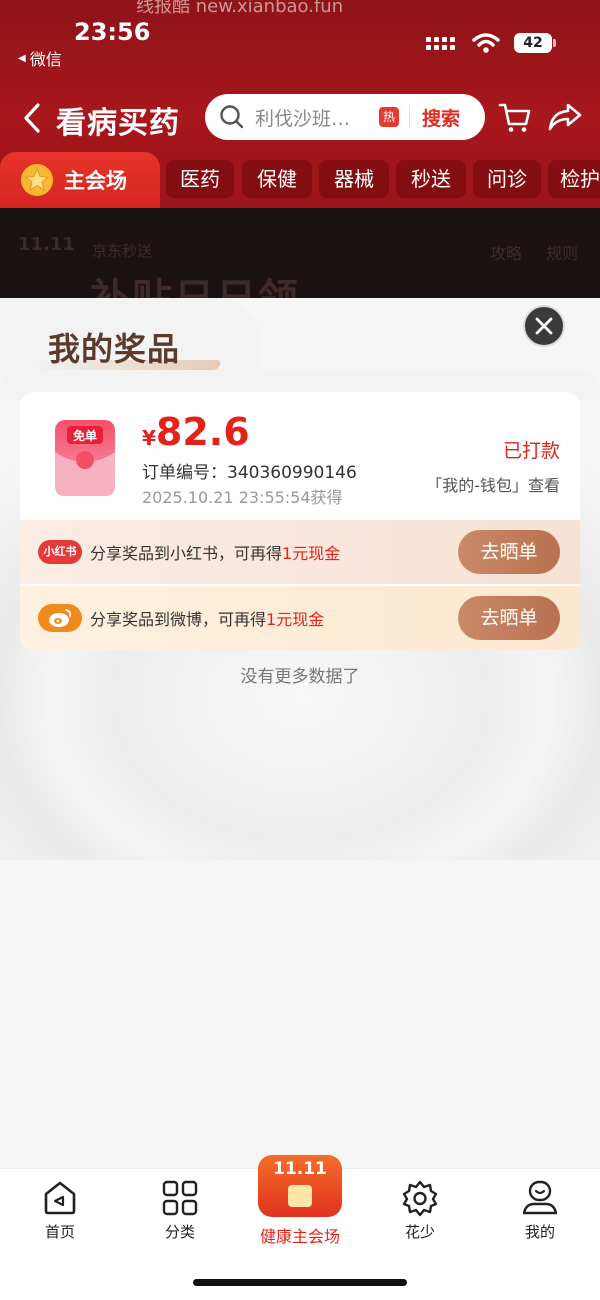 This screenshot has width=600, height=1300. Describe the element at coordinates (509, 618) in the screenshot. I see `share-order-button-weibo: 去晒单` at that location.